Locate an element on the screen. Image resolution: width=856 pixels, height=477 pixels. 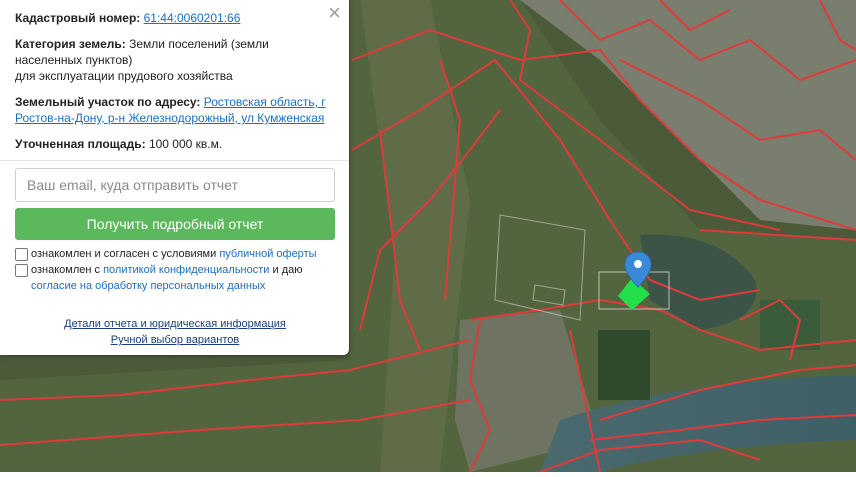
get-report-button: Получить подробный отчет is located at coordinates (175, 224).